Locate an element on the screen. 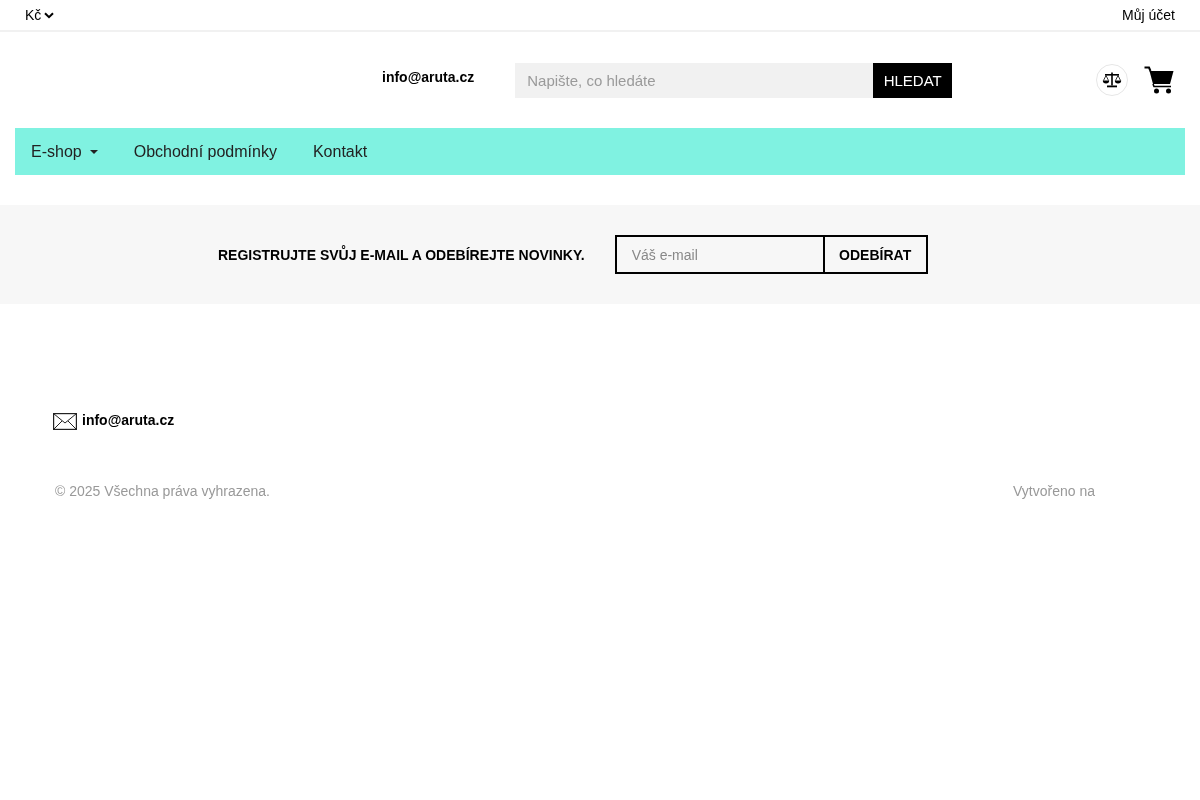 The height and width of the screenshot is (800, 1200). nav-link: Kontakt is located at coordinates (340, 151).